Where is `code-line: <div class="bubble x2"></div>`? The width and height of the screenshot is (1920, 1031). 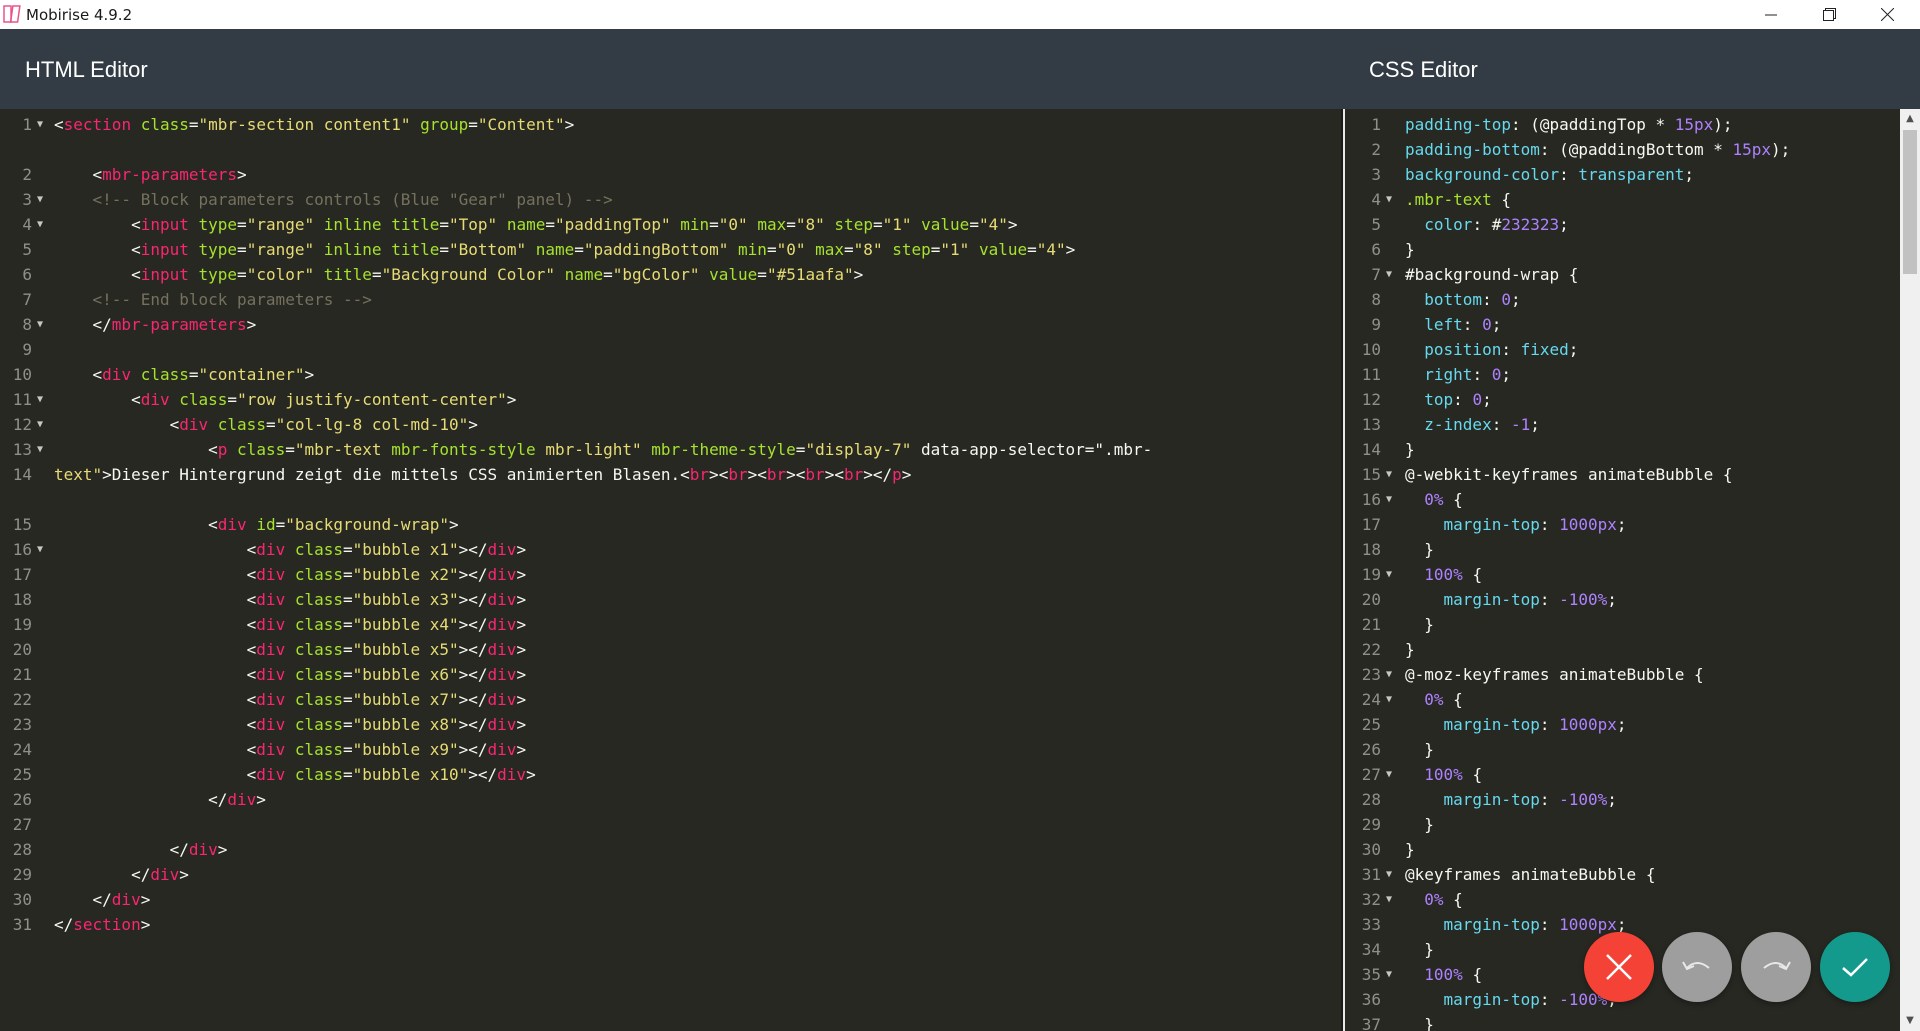 code-line: <div class="bubble x2"></div> is located at coordinates (386, 574).